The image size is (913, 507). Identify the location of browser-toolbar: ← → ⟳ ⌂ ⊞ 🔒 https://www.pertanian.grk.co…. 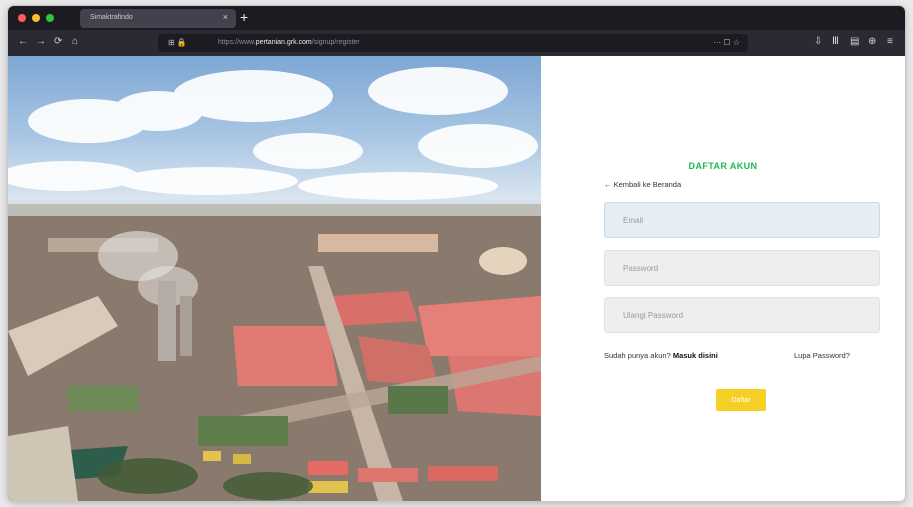
(456, 43).